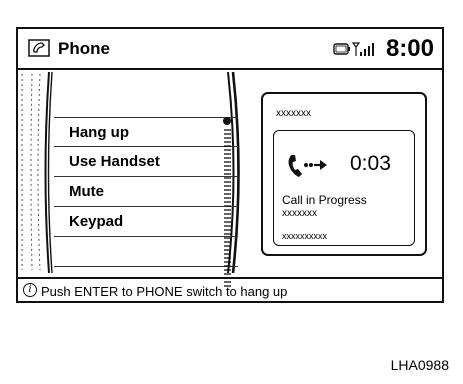 The height and width of the screenshot is (384, 463). What do you see at coordinates (370, 163) in the screenshot?
I see `call-duration: 0:03` at bounding box center [370, 163].